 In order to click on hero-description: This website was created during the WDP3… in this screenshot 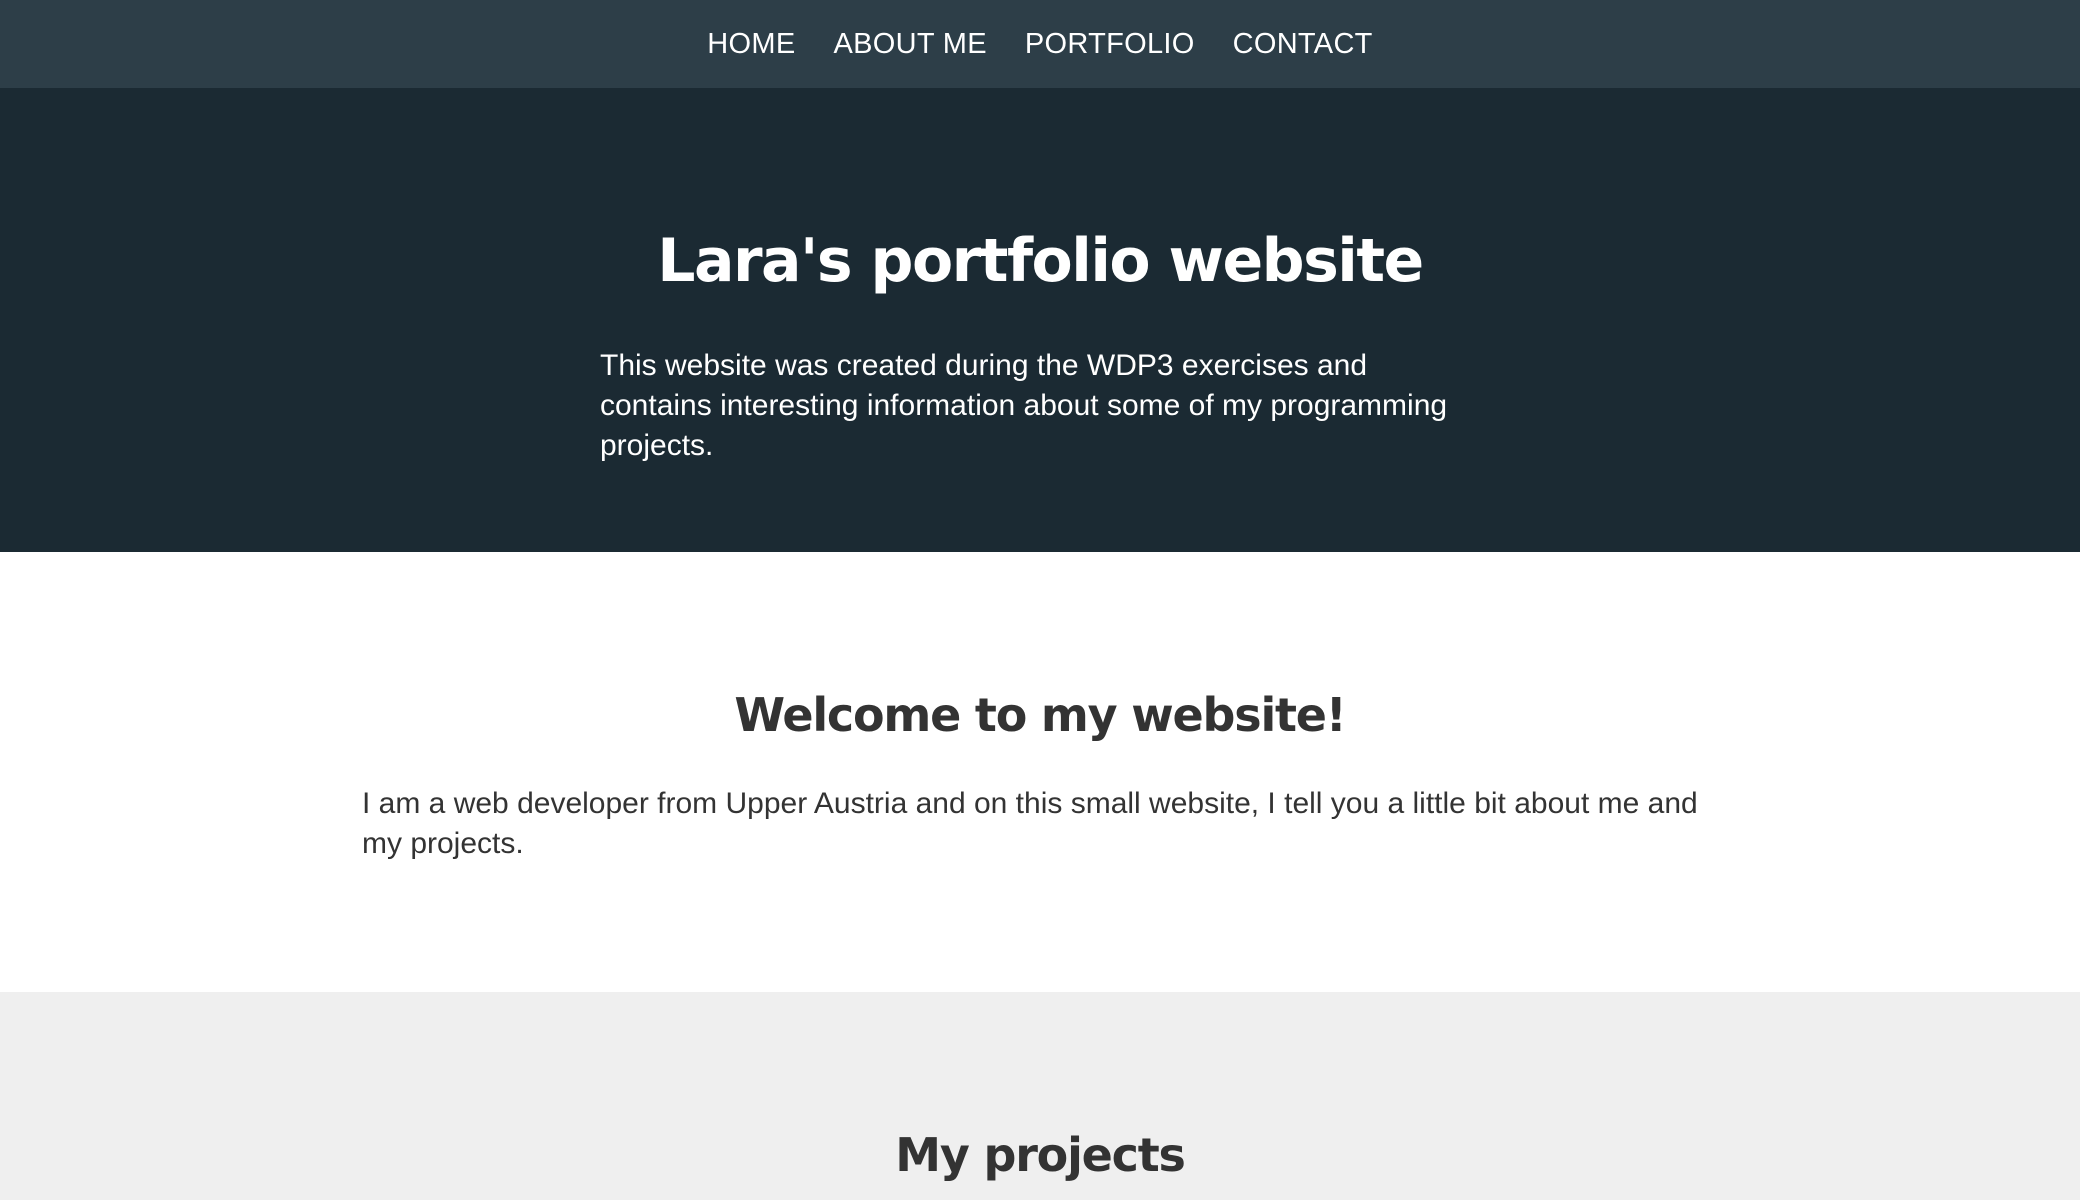, I will do `click(1024, 405)`.